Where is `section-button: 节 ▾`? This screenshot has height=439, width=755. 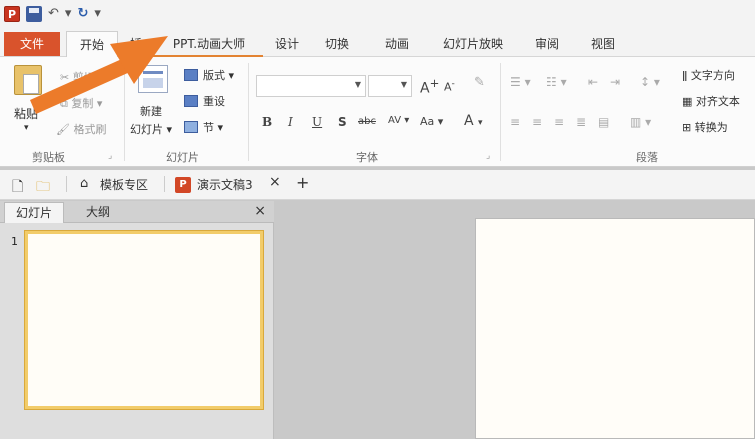 section-button: 节 ▾ is located at coordinates (213, 127).